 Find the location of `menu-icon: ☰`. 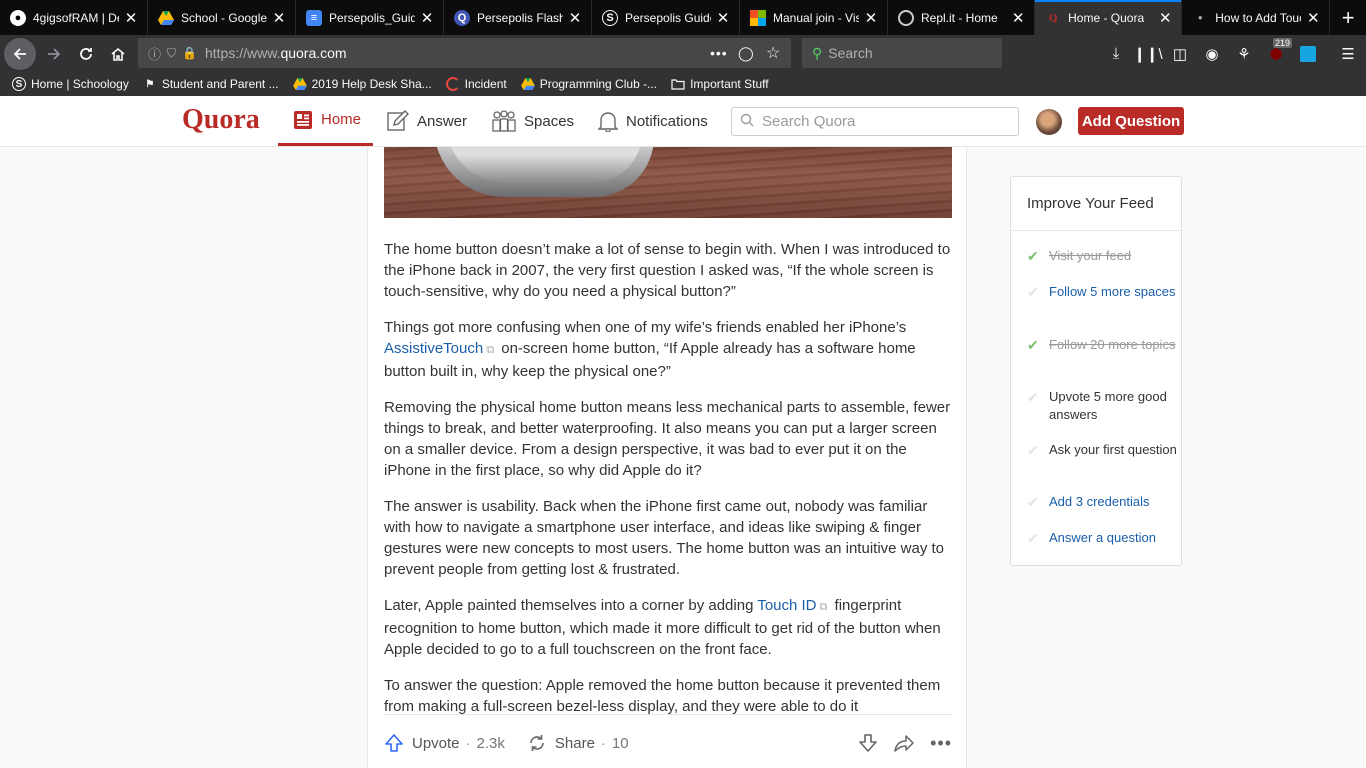

menu-icon: ☰ is located at coordinates (1348, 53).